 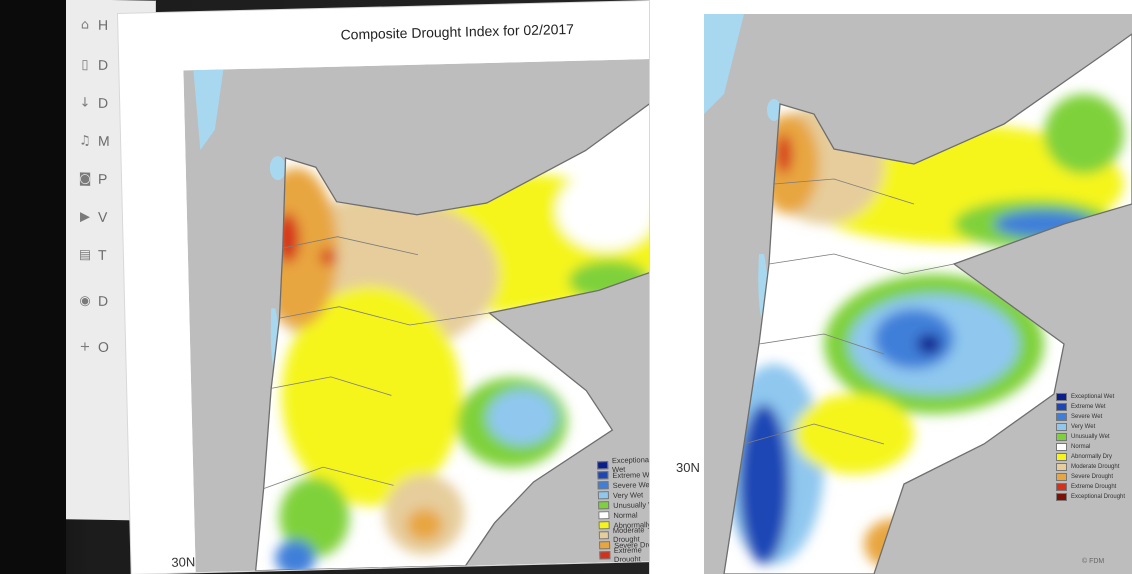 I want to click on legend-item: Extreme Drought, so click(x=1090, y=487).